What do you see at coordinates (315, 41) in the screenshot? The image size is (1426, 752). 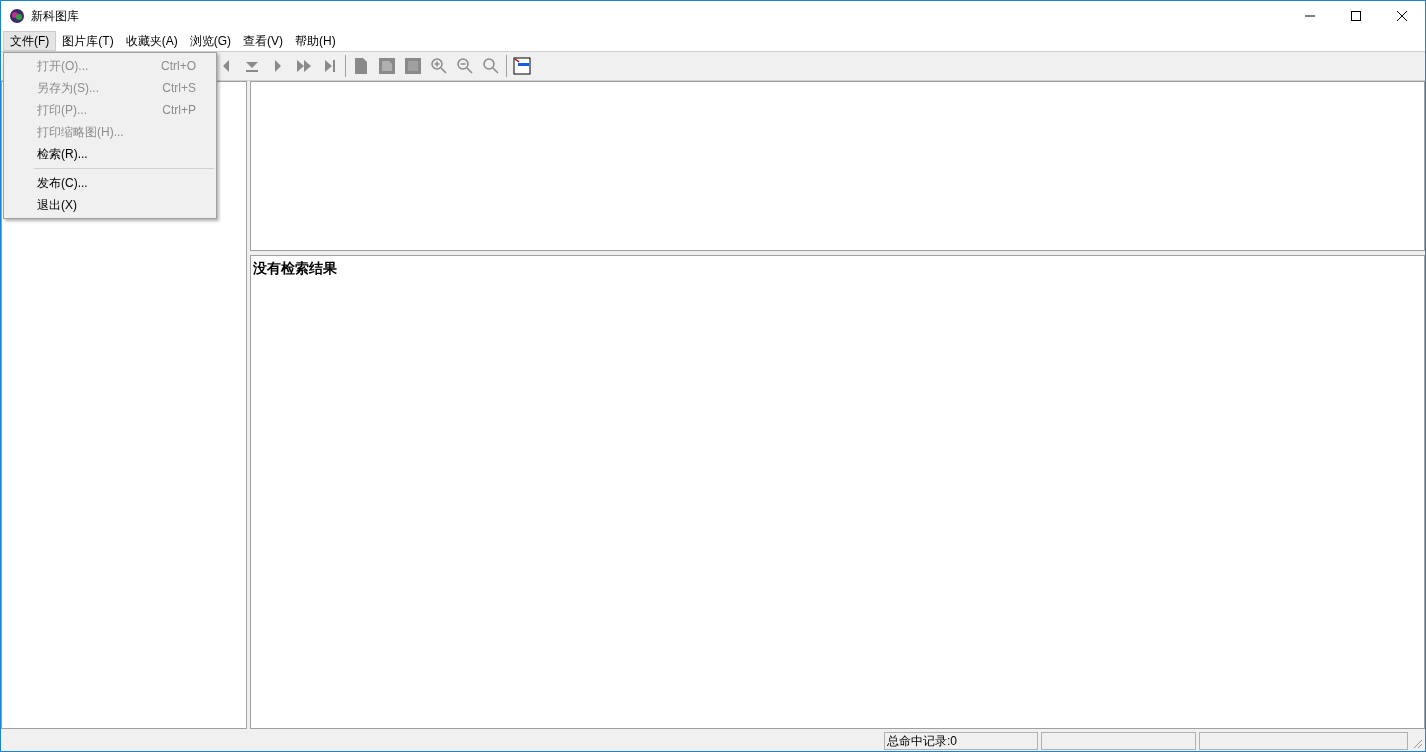 I see `menu-item: 帮助(H)` at bounding box center [315, 41].